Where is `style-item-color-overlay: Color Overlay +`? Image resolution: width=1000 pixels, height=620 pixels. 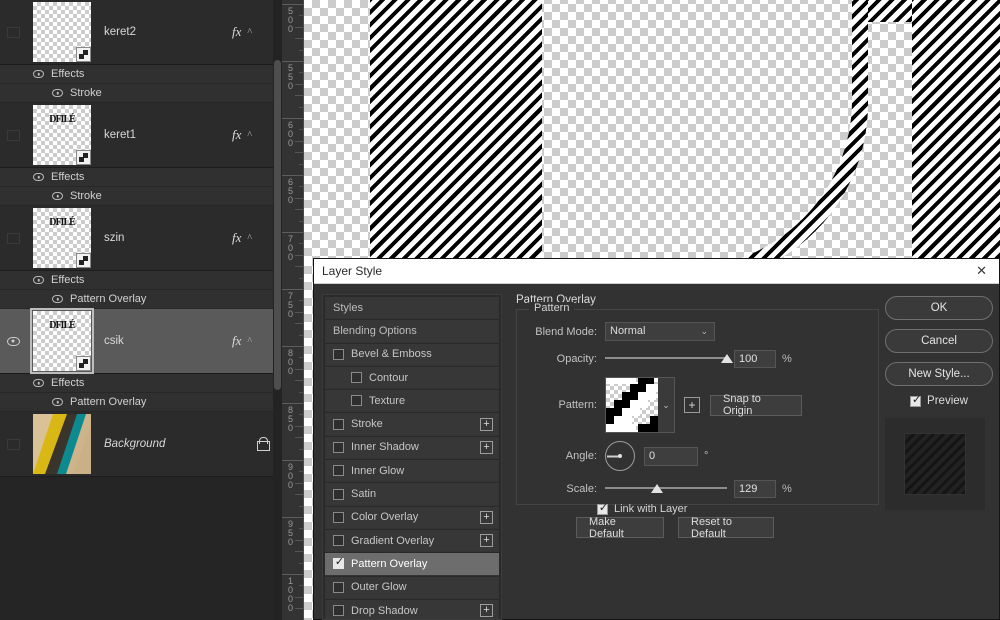
style-item-color-overlay: Color Overlay + is located at coordinates (412, 517).